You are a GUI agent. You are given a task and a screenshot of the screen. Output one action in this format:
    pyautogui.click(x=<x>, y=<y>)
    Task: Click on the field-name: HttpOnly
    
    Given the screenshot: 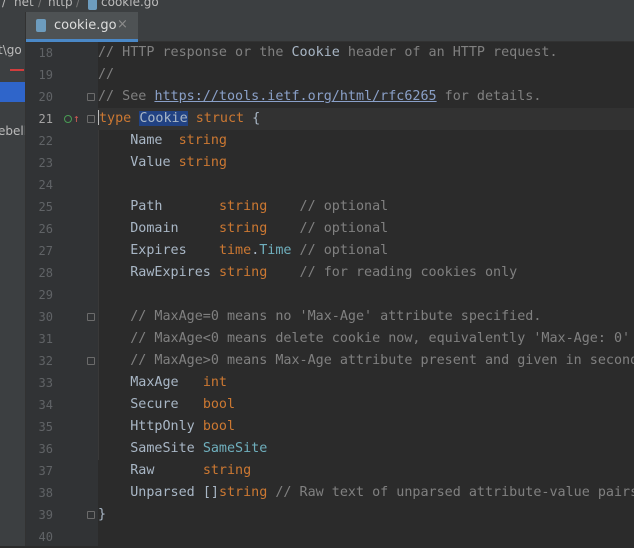 What is the action you would take?
    pyautogui.click(x=150, y=426)
    